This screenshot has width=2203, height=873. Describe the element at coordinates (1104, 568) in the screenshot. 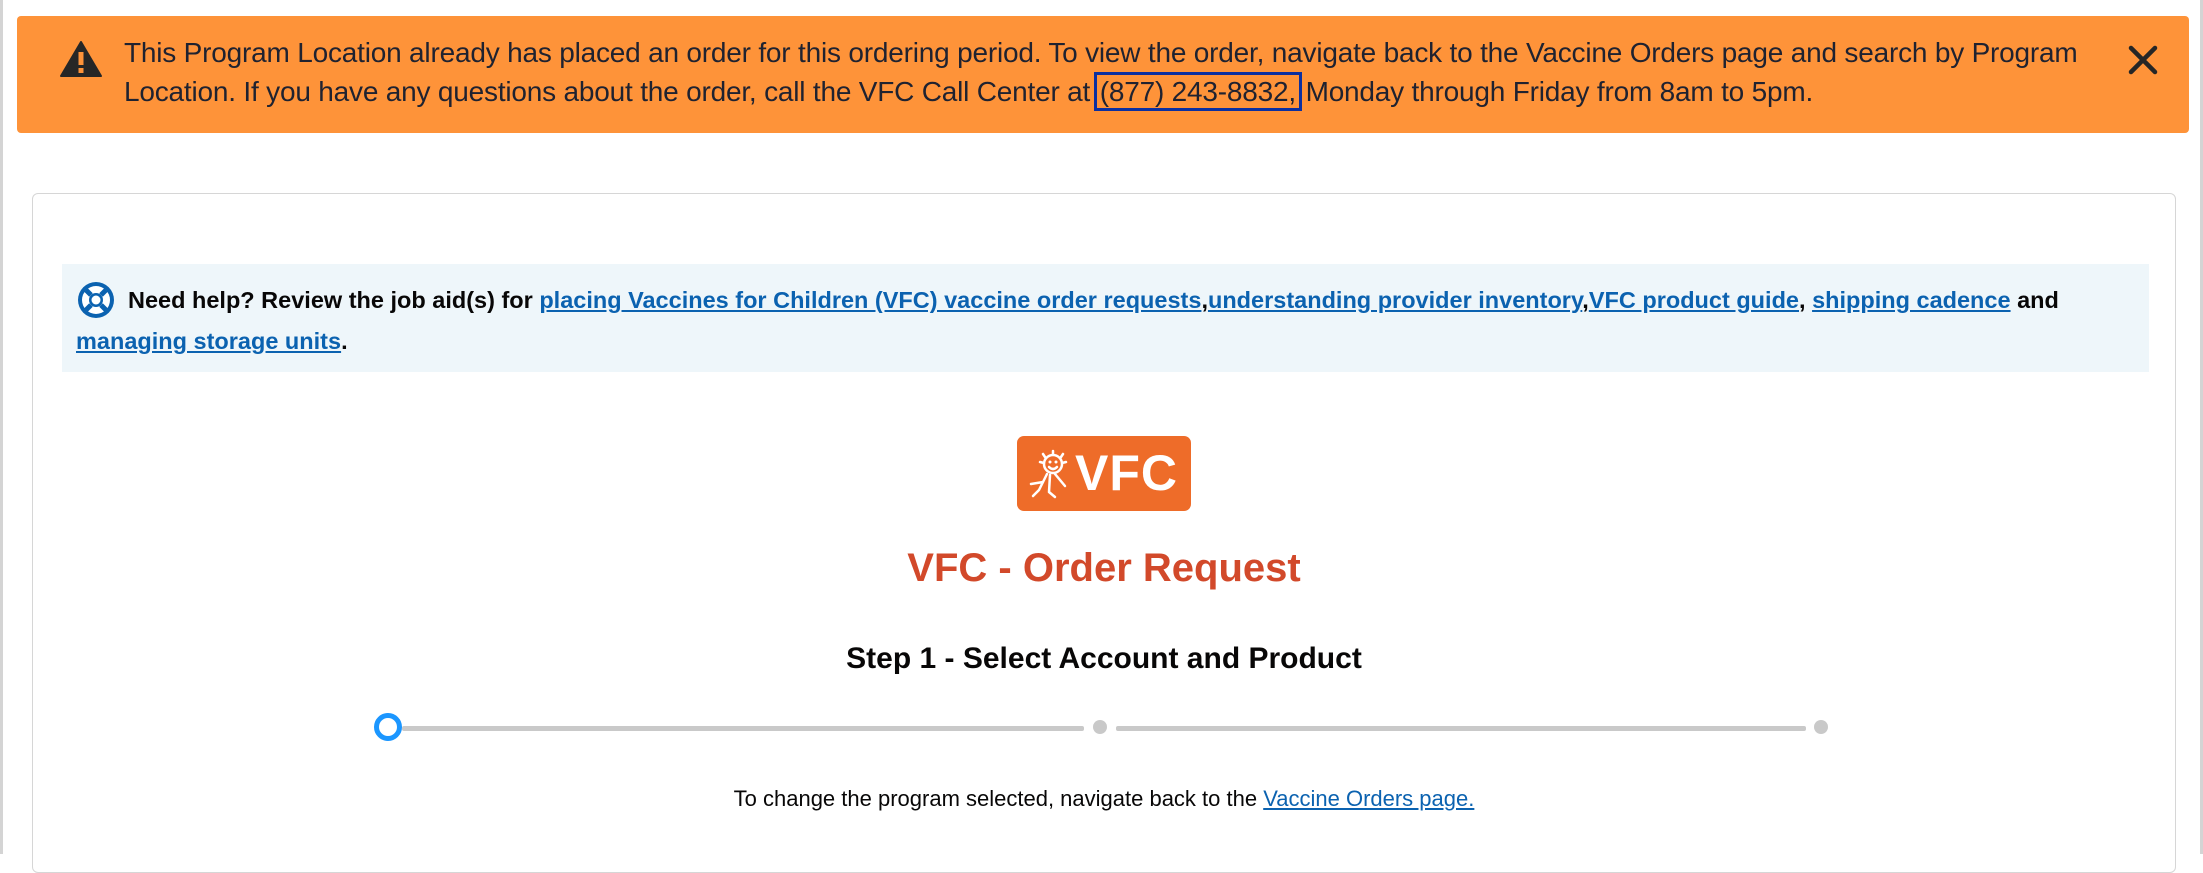

I see `page-title: VFC - Order Request` at that location.